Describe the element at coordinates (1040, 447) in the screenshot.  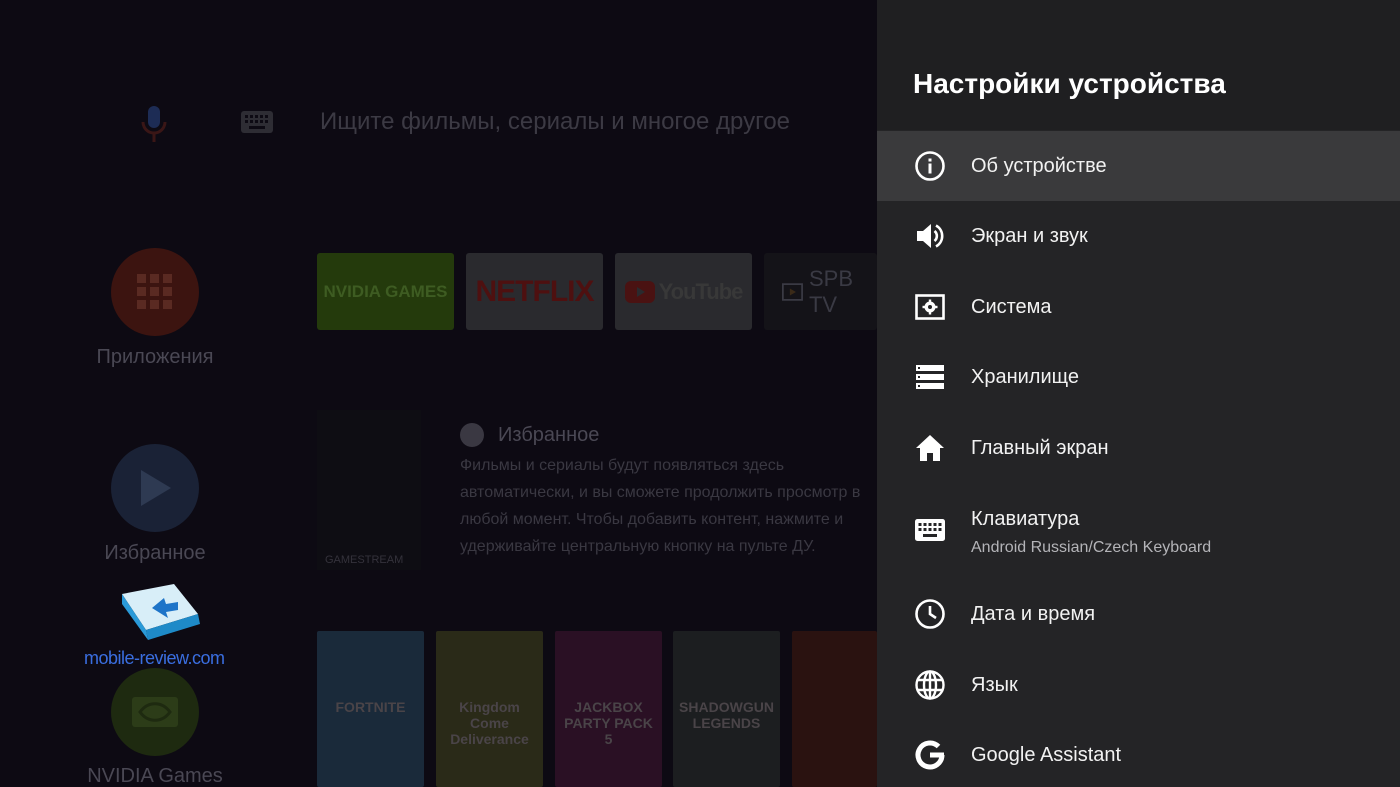
I see `settings-item-label: Главный экран` at that location.